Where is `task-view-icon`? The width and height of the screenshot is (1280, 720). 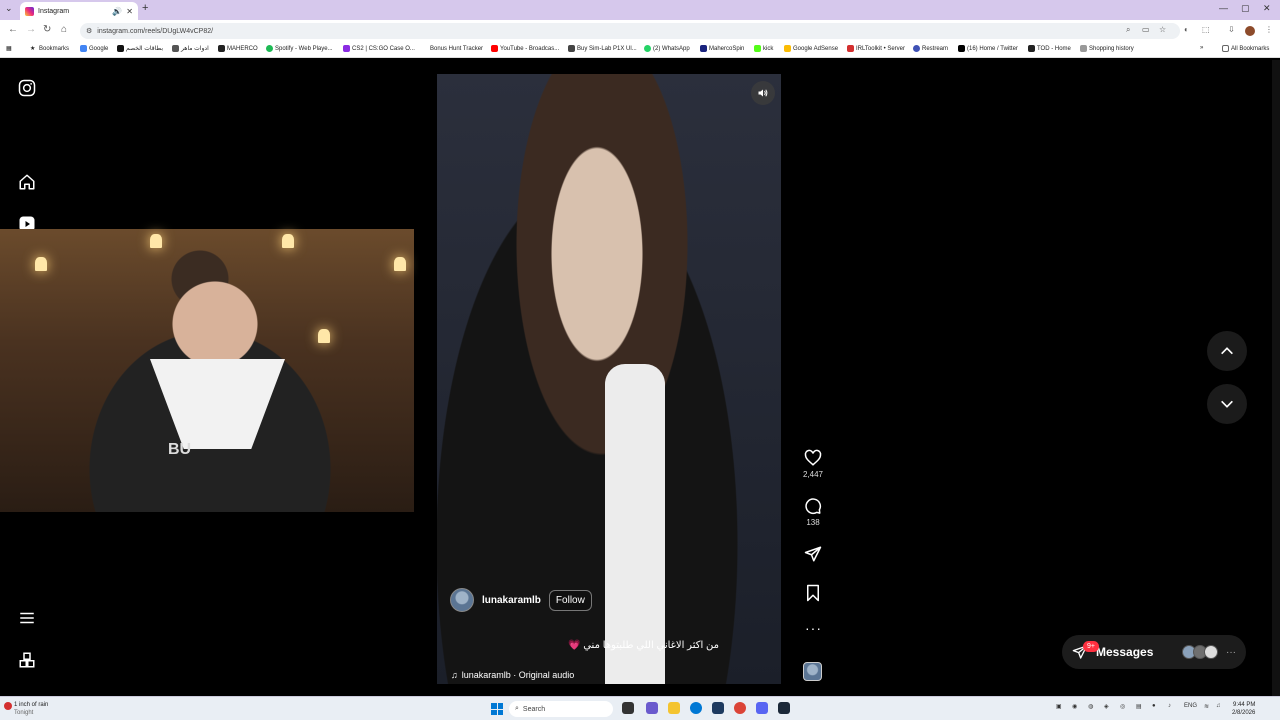 task-view-icon is located at coordinates (628, 708).